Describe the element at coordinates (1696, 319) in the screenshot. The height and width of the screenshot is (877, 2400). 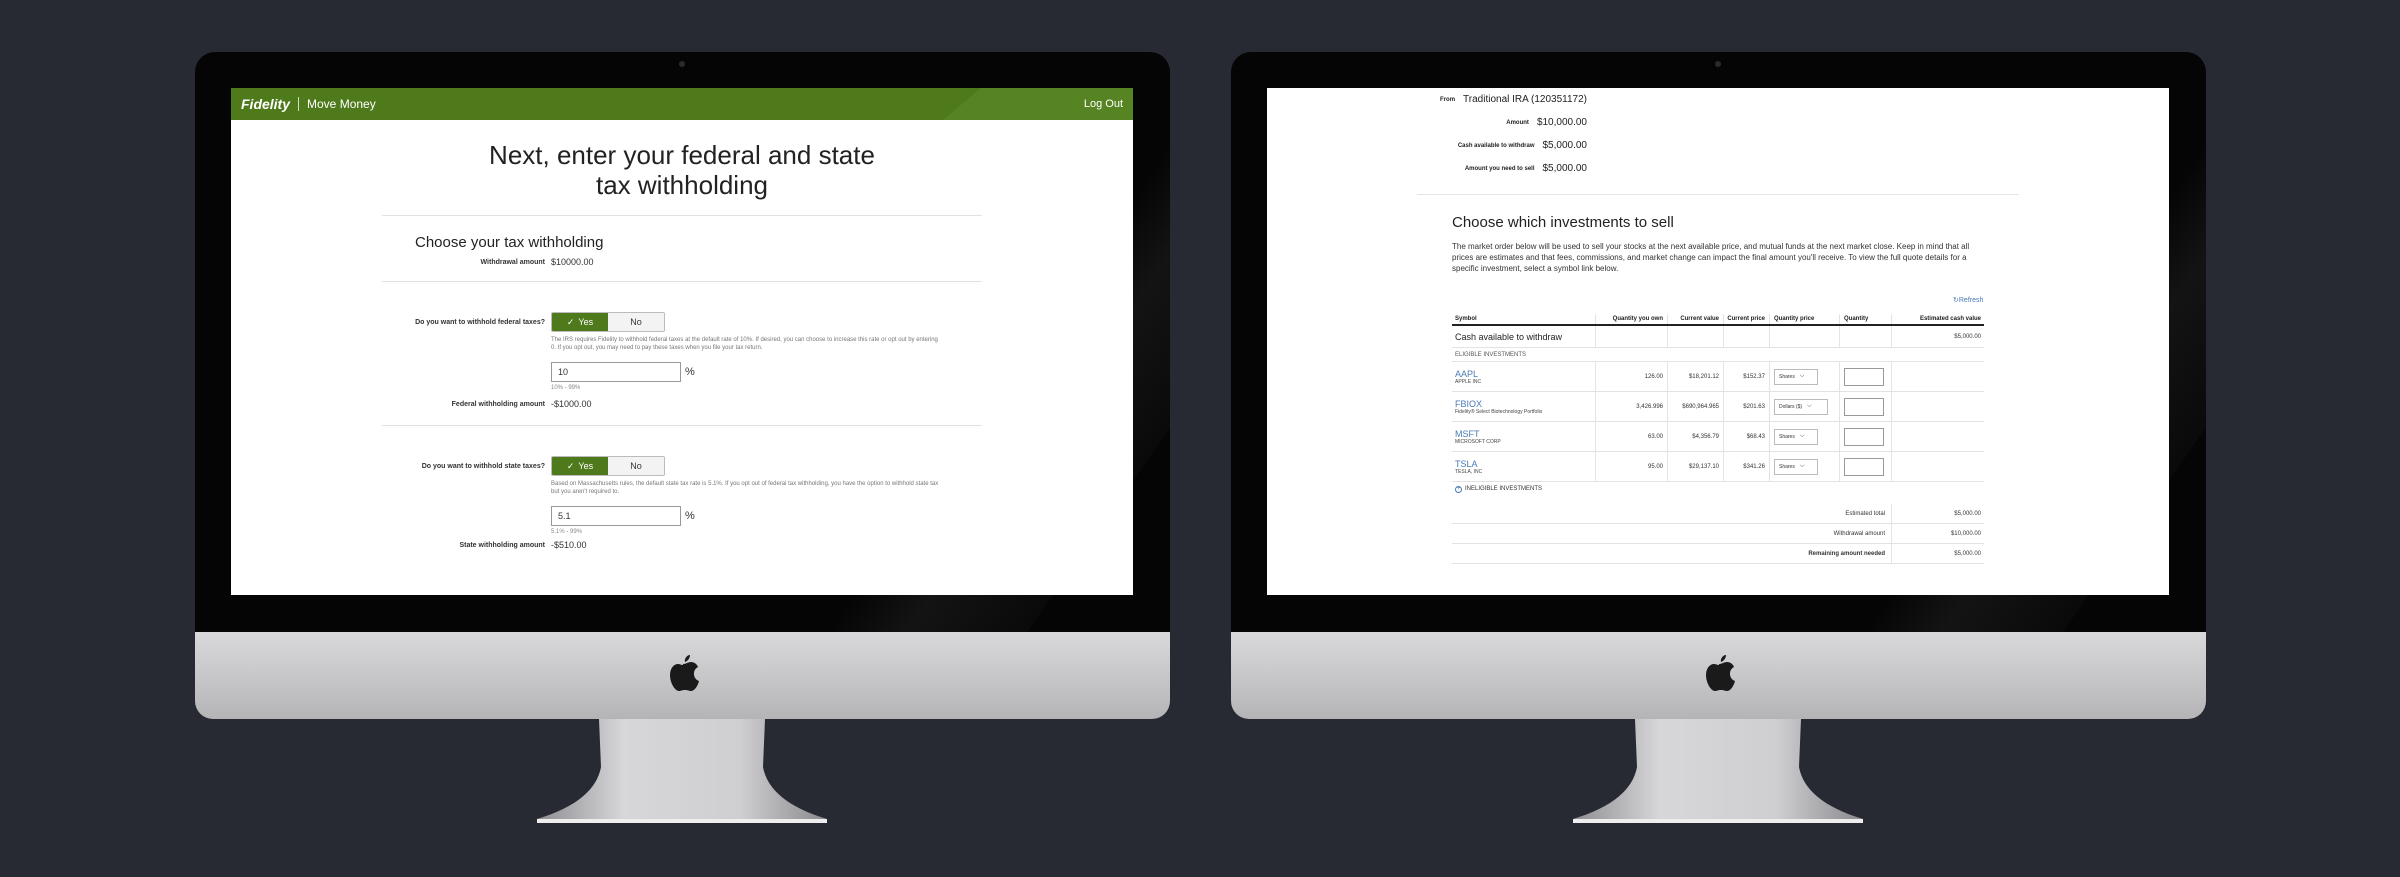
I see `column-header: Current value` at that location.